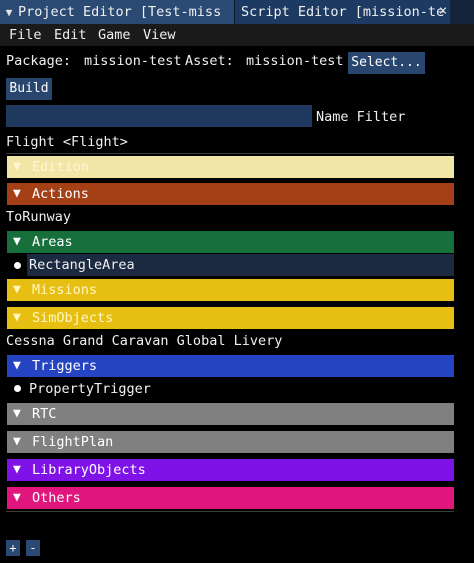  Describe the element at coordinates (90, 389) in the screenshot. I see `list-item-property-trigger: PropertyTrigger` at that location.